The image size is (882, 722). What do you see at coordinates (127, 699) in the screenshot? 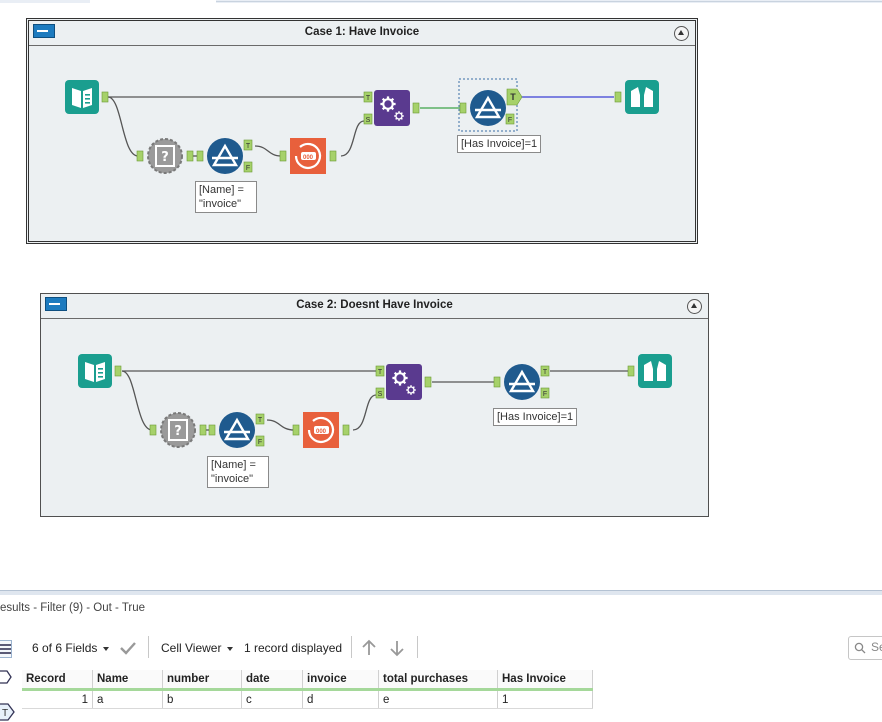
I see `table-cell: a` at bounding box center [127, 699].